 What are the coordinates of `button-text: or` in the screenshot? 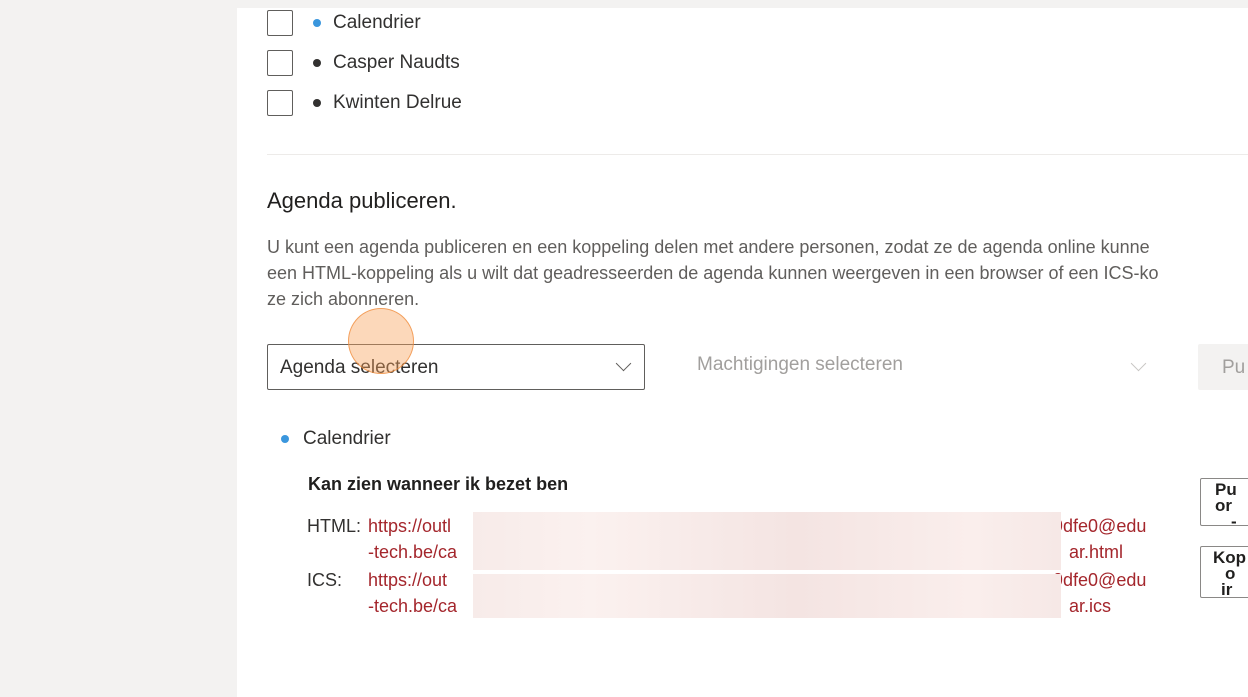 It's located at (1223, 505).